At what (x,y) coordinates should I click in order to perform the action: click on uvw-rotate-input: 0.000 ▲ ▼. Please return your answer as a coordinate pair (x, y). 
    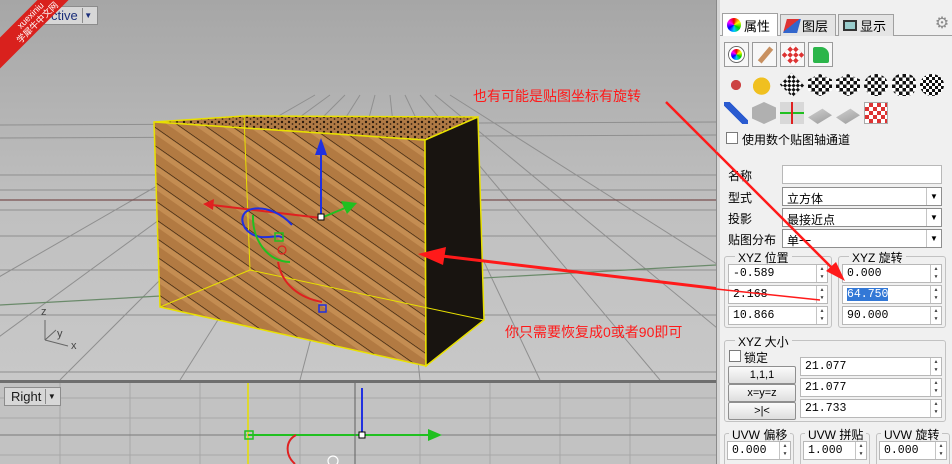
    Looking at the image, I should click on (913, 450).